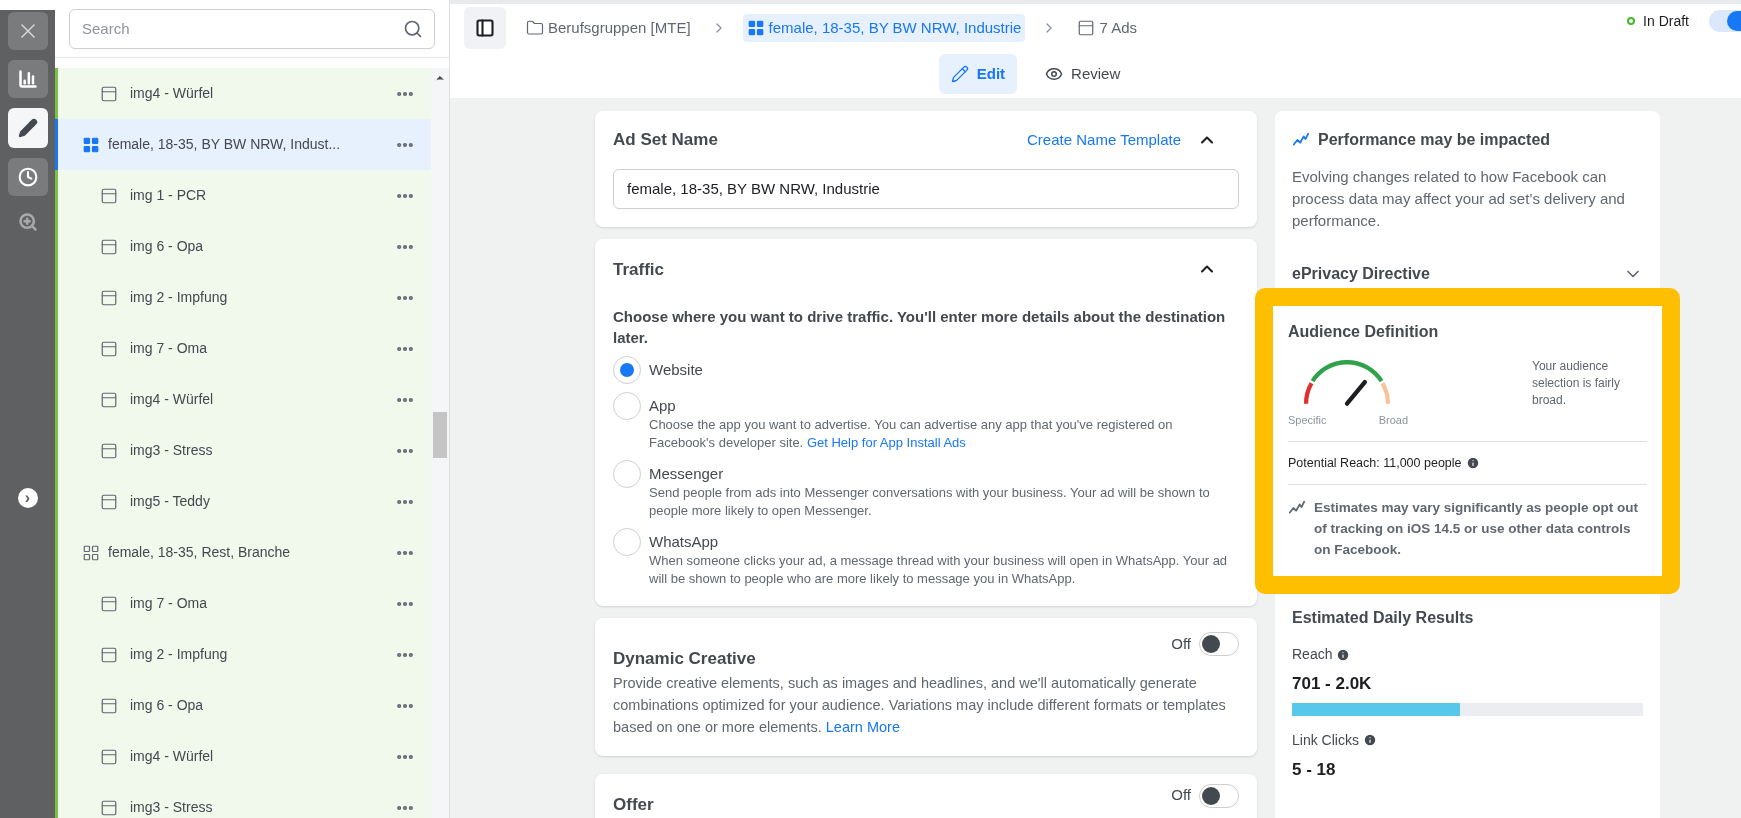  I want to click on status-label: In Draft, so click(1666, 21).